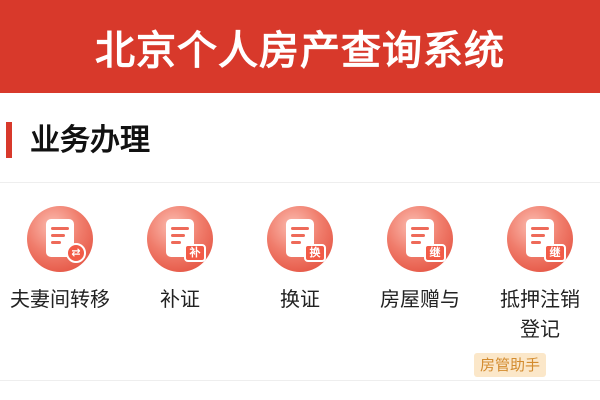 This screenshot has width=600, height=400. Describe the element at coordinates (300, 50) in the screenshot. I see `page-title: 北京个人房产查询系统` at that location.